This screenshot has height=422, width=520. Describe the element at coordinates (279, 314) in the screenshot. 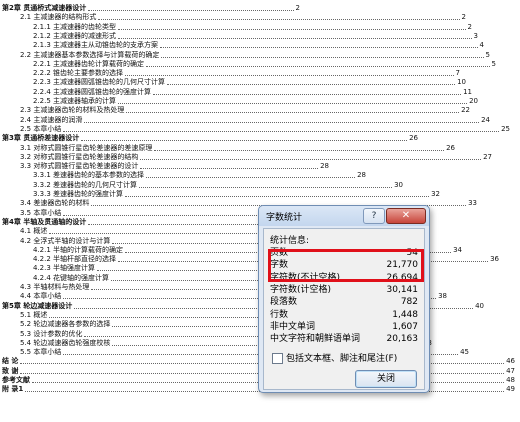

I see `stat-label: 行数` at that location.